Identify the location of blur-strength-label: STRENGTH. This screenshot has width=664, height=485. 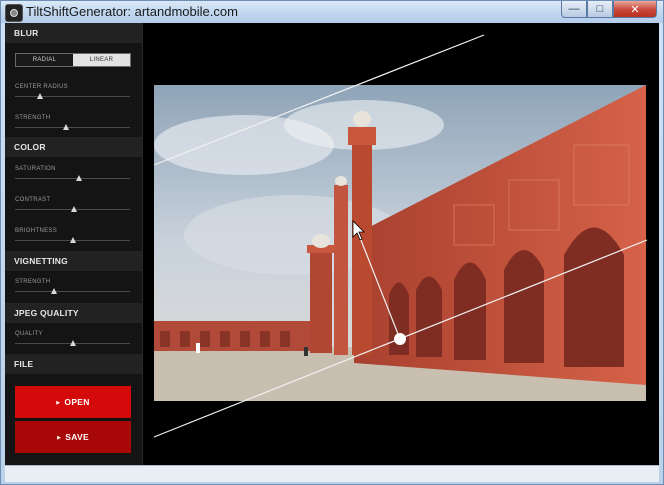
(33, 118).